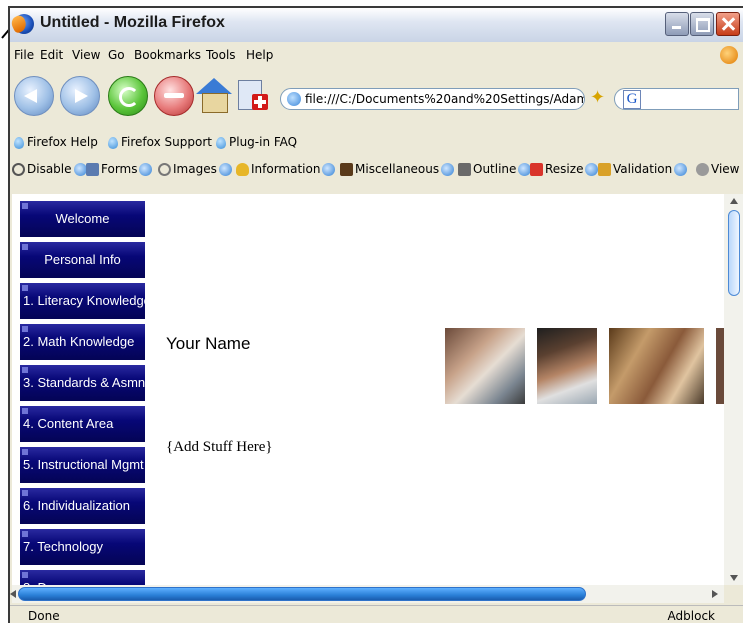  I want to click on resize-icon, so click(536, 169).